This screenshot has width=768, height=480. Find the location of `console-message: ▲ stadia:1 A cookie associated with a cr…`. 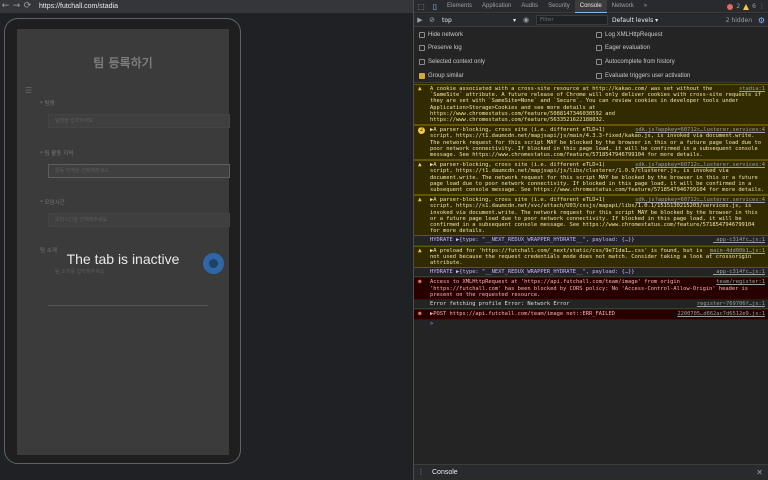

console-message: ▲ stadia:1 A cookie associated with a cr… is located at coordinates (591, 105).